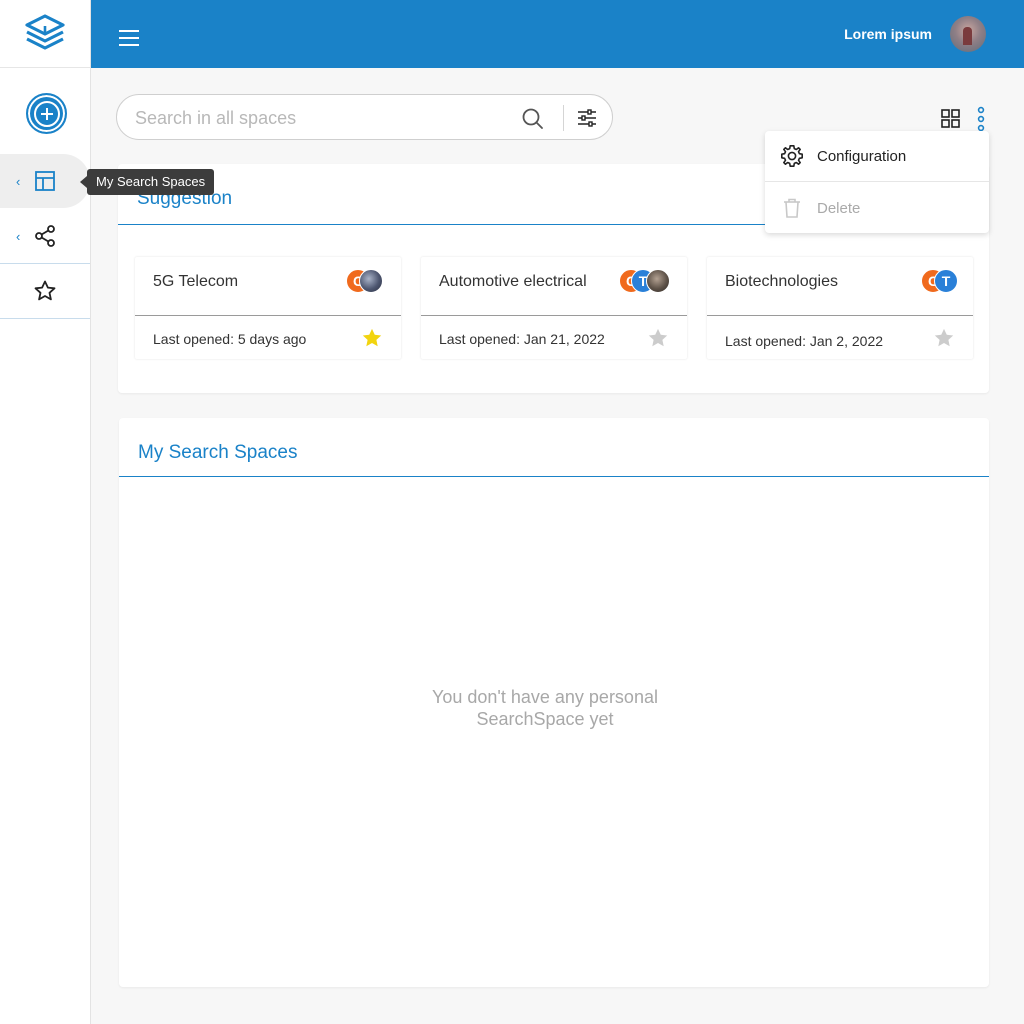 This screenshot has width=1024, height=1024. Describe the element at coordinates (513, 281) in the screenshot. I see `card-title: Automotive electrical` at that location.